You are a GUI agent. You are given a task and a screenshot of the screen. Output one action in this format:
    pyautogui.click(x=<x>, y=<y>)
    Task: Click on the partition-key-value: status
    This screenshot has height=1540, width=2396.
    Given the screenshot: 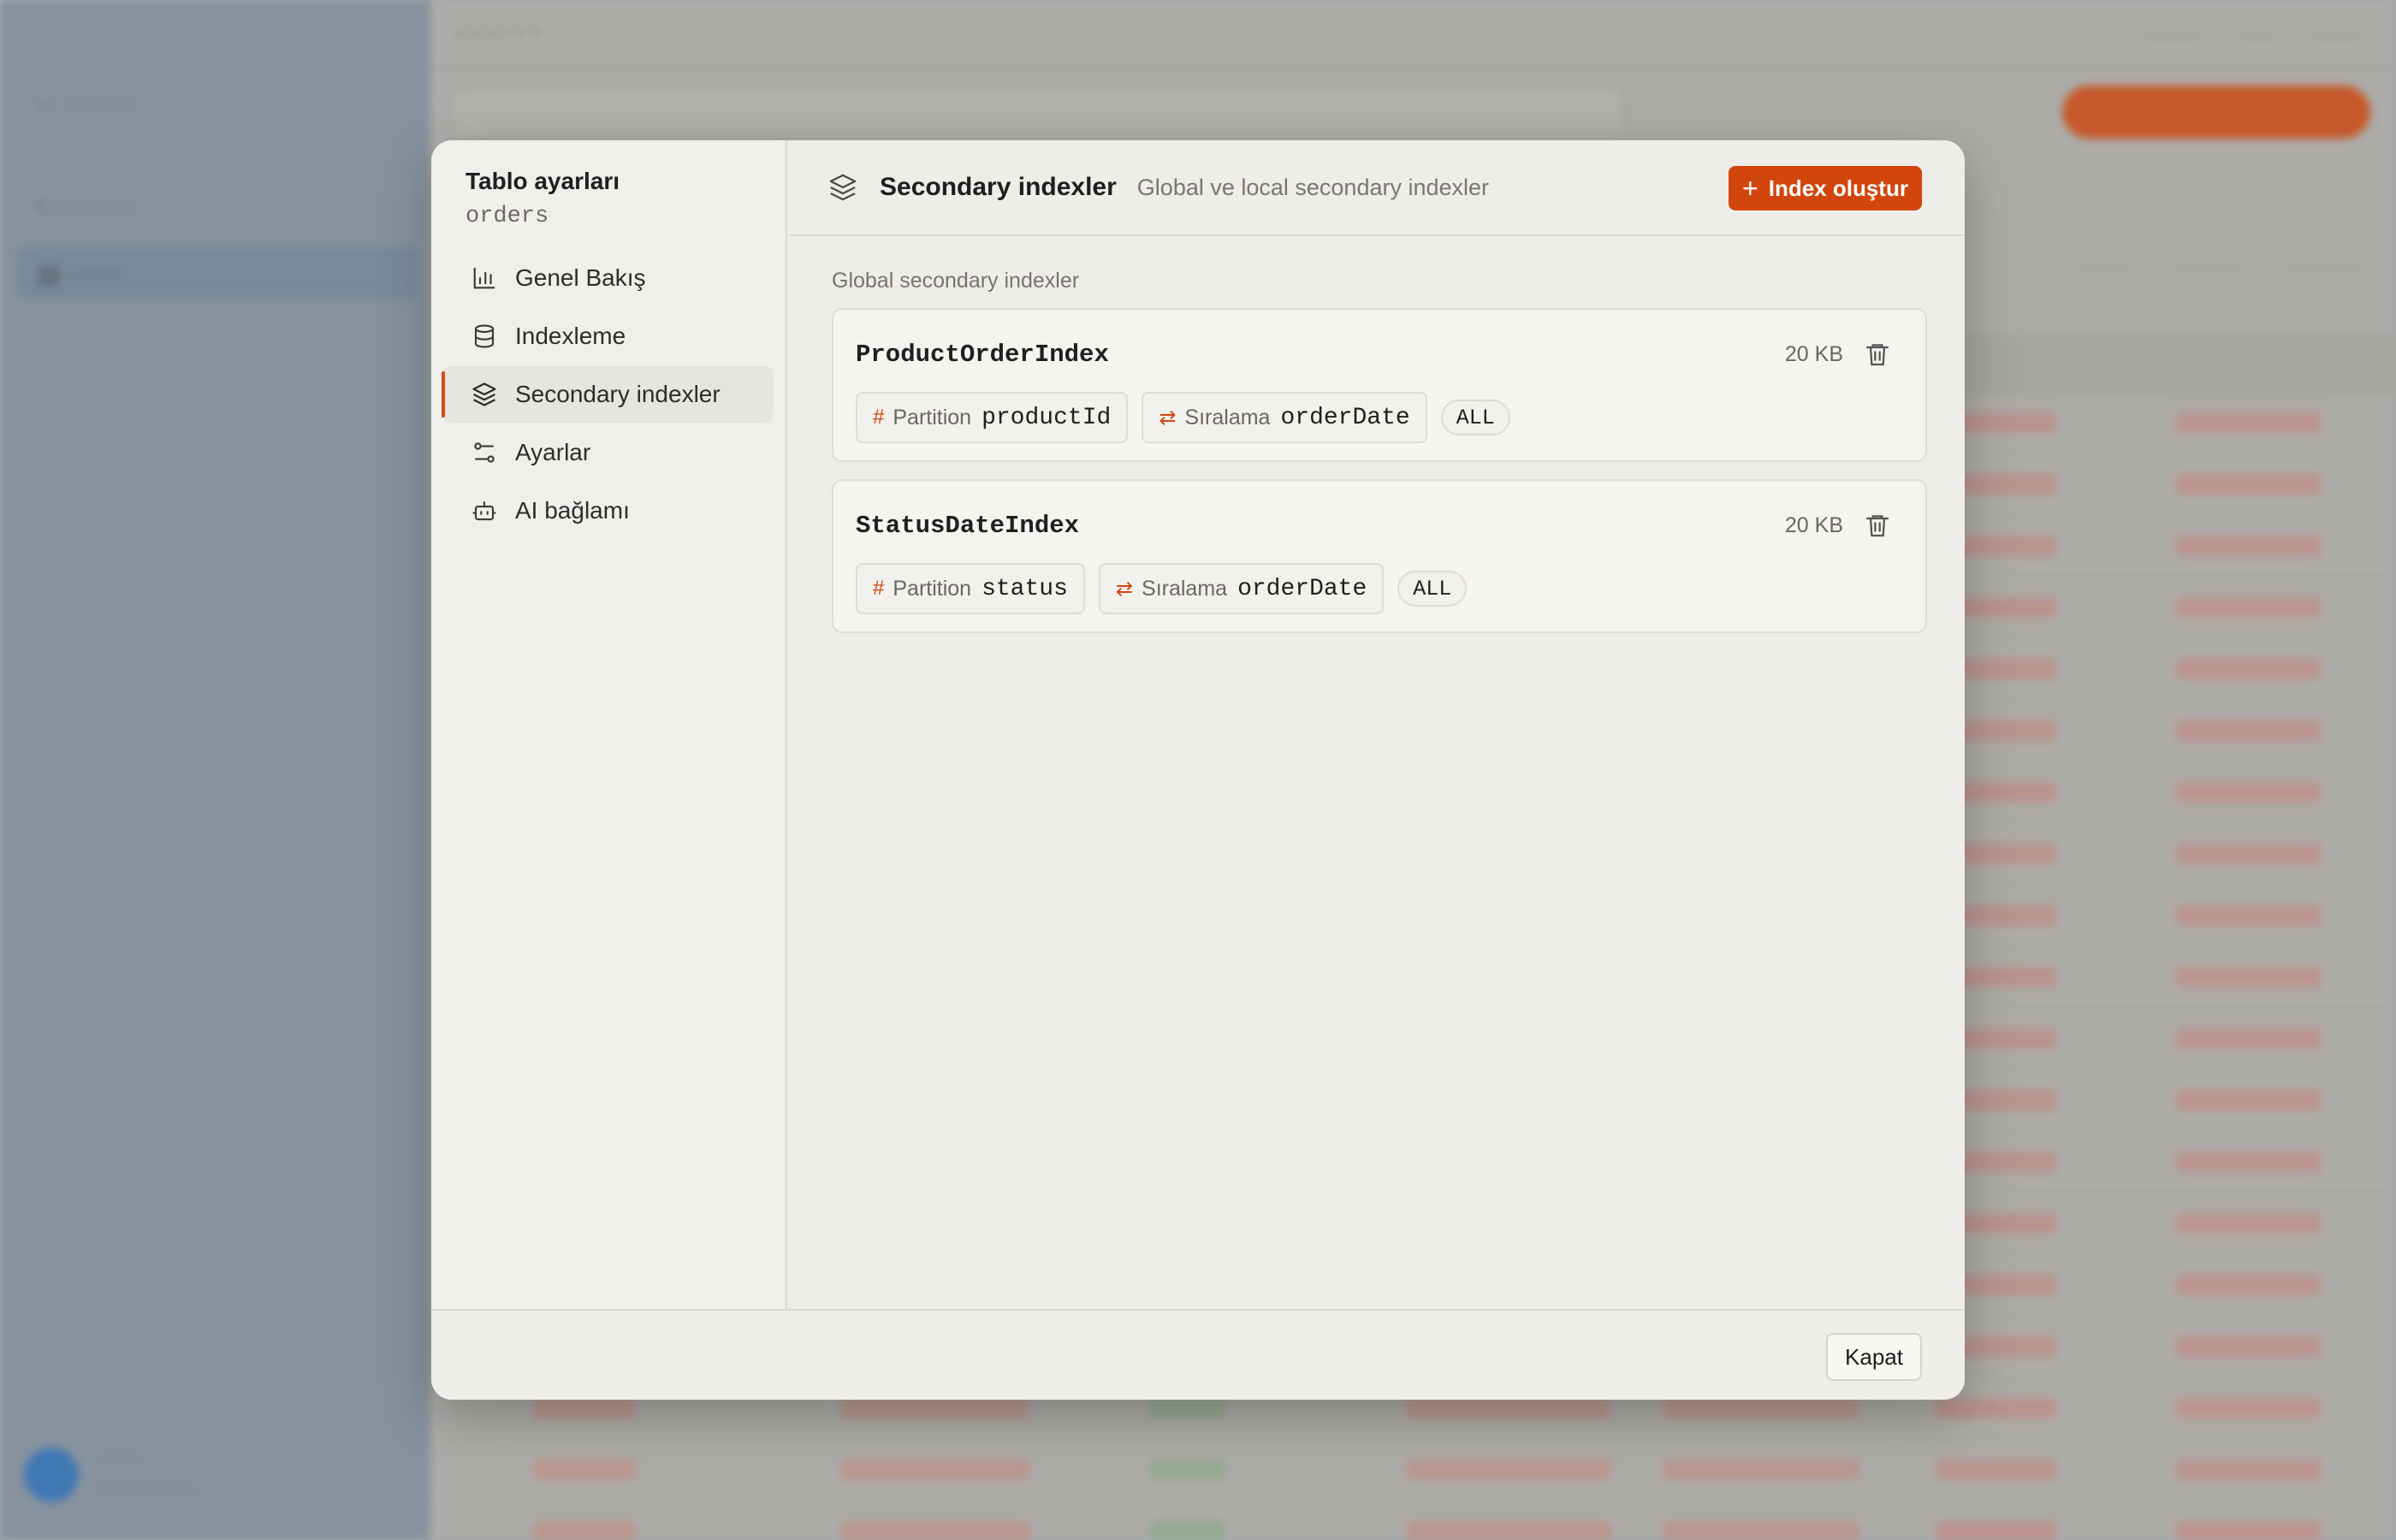 What is the action you would take?
    pyautogui.click(x=1025, y=588)
    